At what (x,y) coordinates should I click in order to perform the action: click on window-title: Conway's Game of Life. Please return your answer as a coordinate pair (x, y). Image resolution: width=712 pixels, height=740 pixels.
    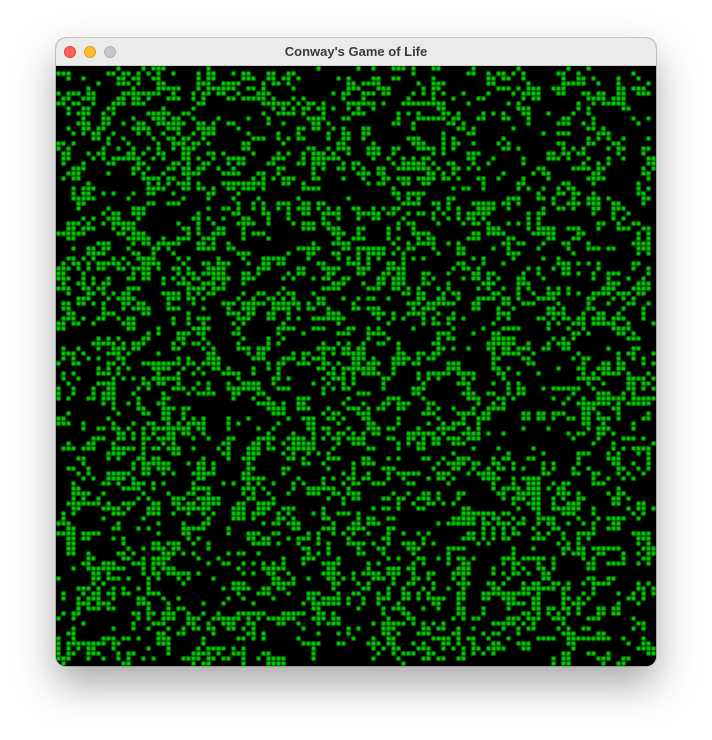
    Looking at the image, I should click on (356, 51).